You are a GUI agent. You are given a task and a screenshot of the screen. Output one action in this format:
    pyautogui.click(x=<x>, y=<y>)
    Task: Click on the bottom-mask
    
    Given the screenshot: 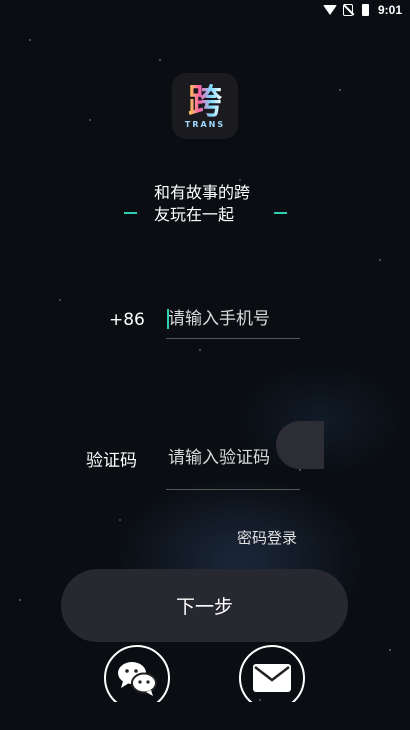 What is the action you would take?
    pyautogui.click(x=205, y=716)
    